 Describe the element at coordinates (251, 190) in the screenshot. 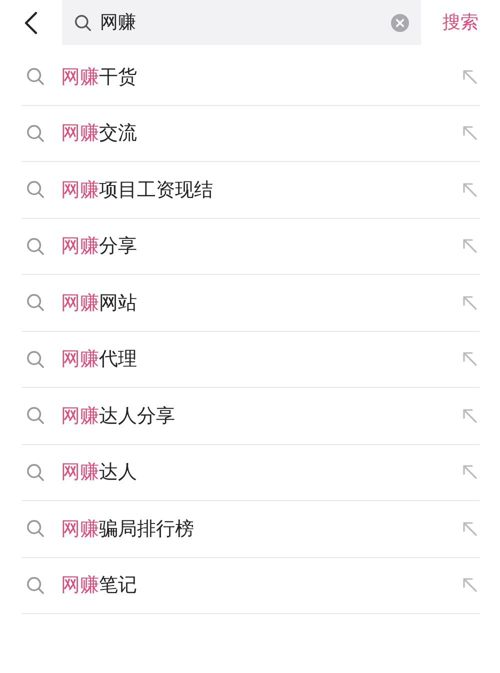

I see `suggestion-item: 网赚项目工资现结` at that location.